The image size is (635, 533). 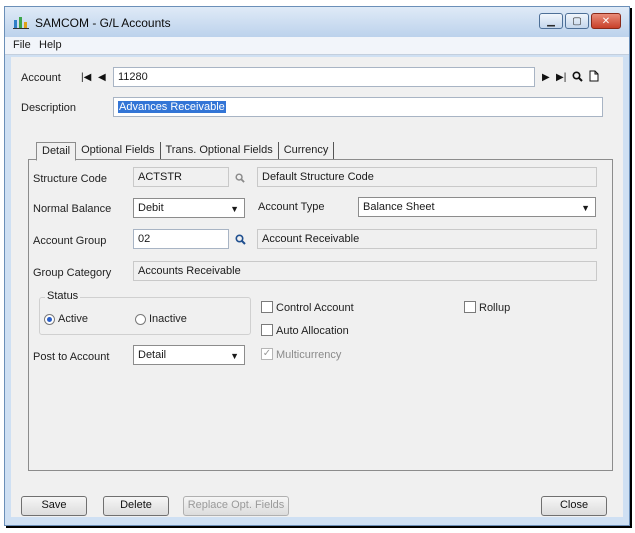 I want to click on rollup-checkbox, so click(x=470, y=307).